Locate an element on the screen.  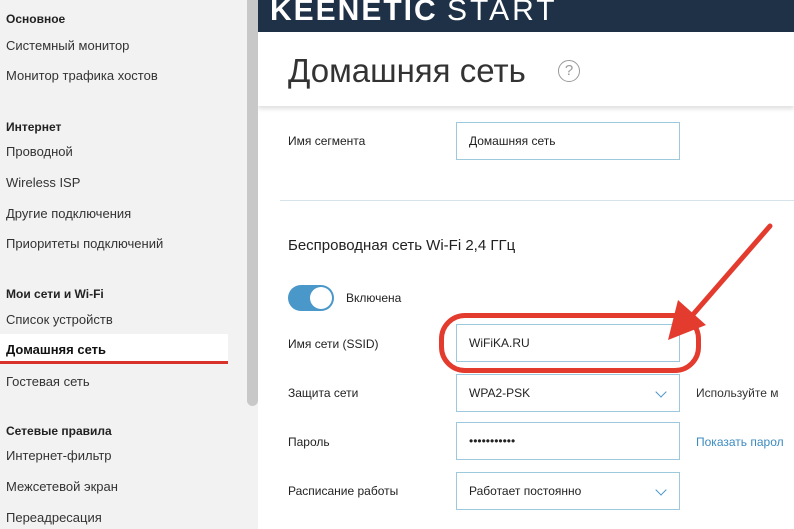
sidebar-active-underline is located at coordinates (114, 362).